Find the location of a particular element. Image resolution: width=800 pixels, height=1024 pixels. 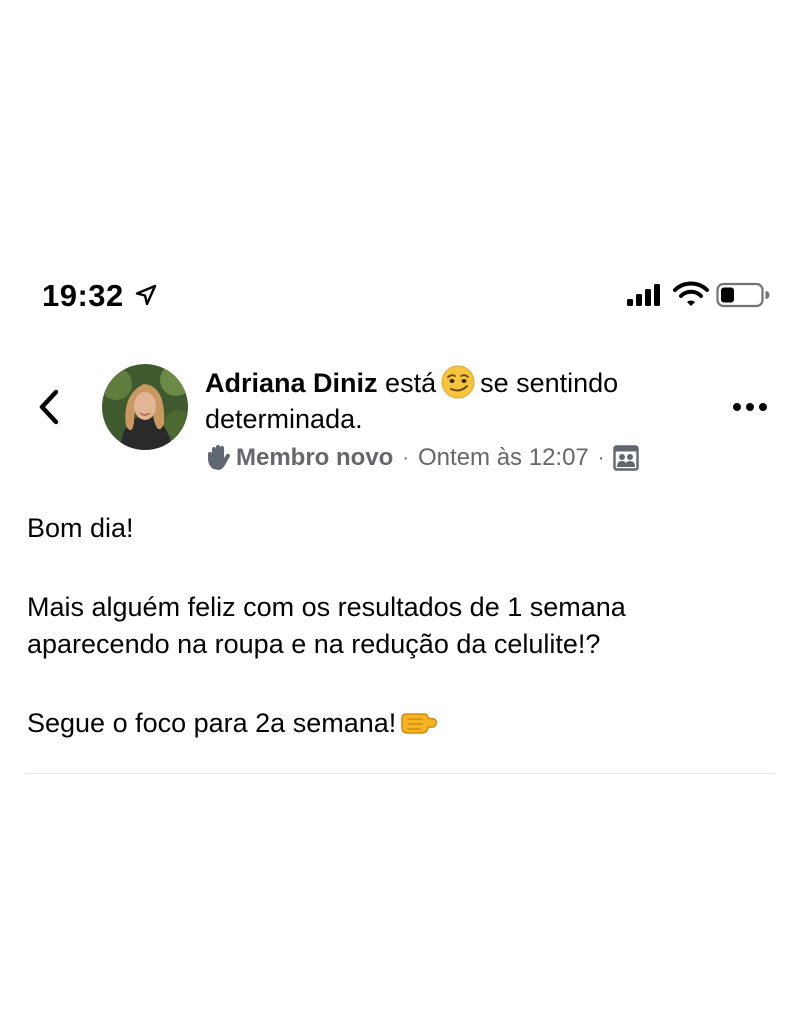

post-line-greeting: Bom dia! is located at coordinates (80, 528).